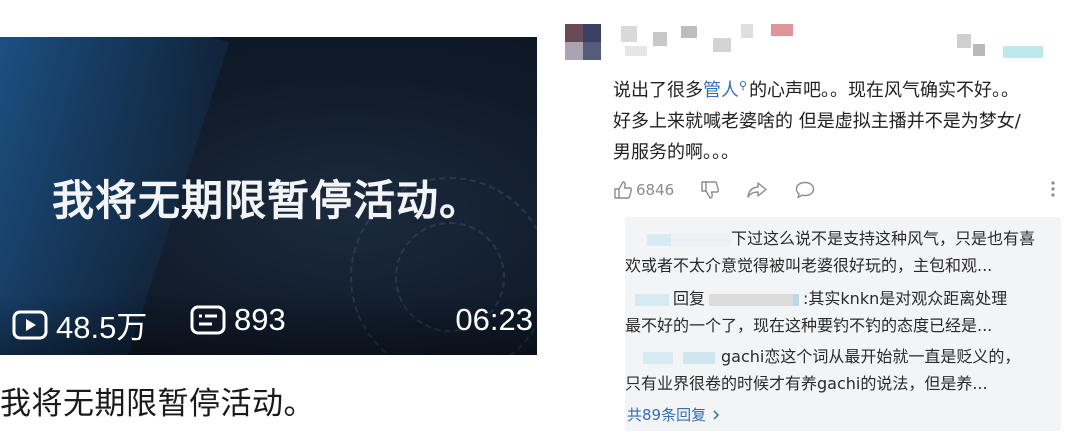 The height and width of the screenshot is (434, 1080). I want to click on reply-prefix: 回复, so click(689, 298).